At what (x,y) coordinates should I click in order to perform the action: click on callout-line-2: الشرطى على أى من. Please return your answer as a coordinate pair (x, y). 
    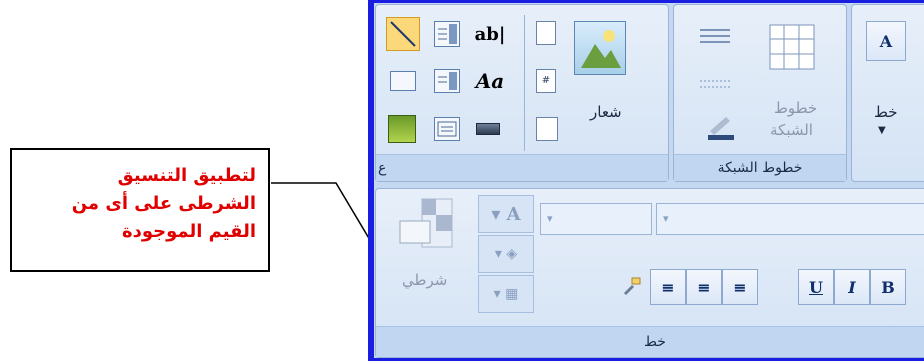
    Looking at the image, I should click on (163, 203).